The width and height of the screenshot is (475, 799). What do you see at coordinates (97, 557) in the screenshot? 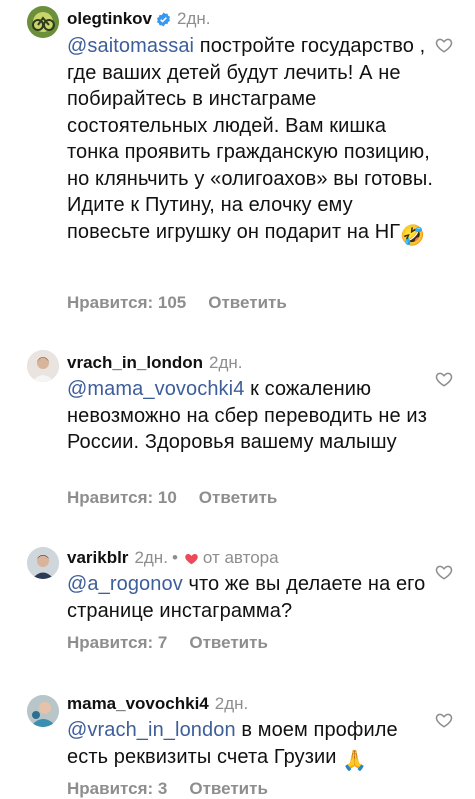
I see `username: varikblr` at bounding box center [97, 557].